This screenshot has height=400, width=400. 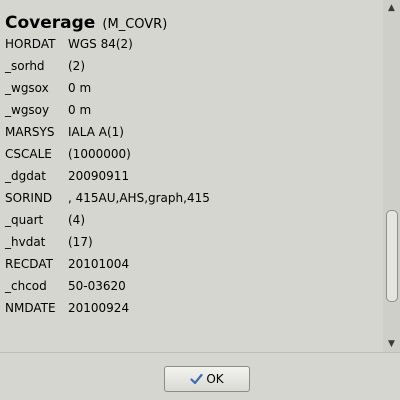 What do you see at coordinates (25, 242) in the screenshot?
I see `attribute-key: _hvdat` at bounding box center [25, 242].